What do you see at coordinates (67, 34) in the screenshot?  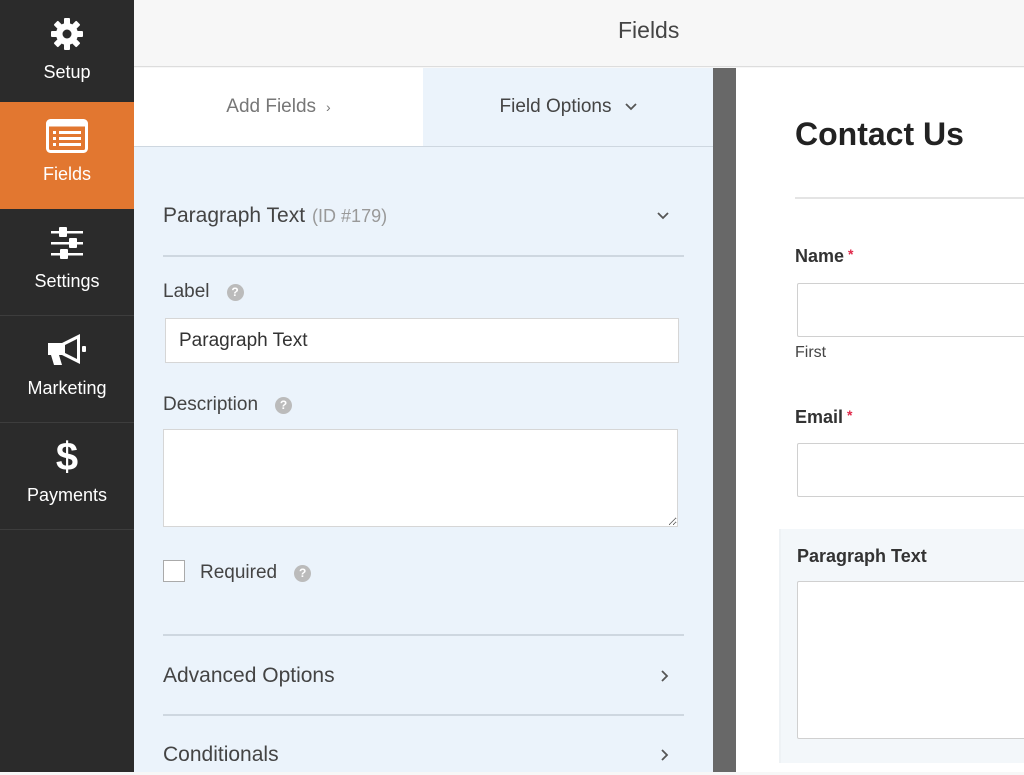 I see `gear-icon` at bounding box center [67, 34].